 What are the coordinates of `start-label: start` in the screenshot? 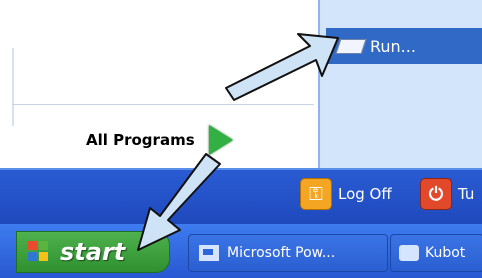 It's located at (93, 252).